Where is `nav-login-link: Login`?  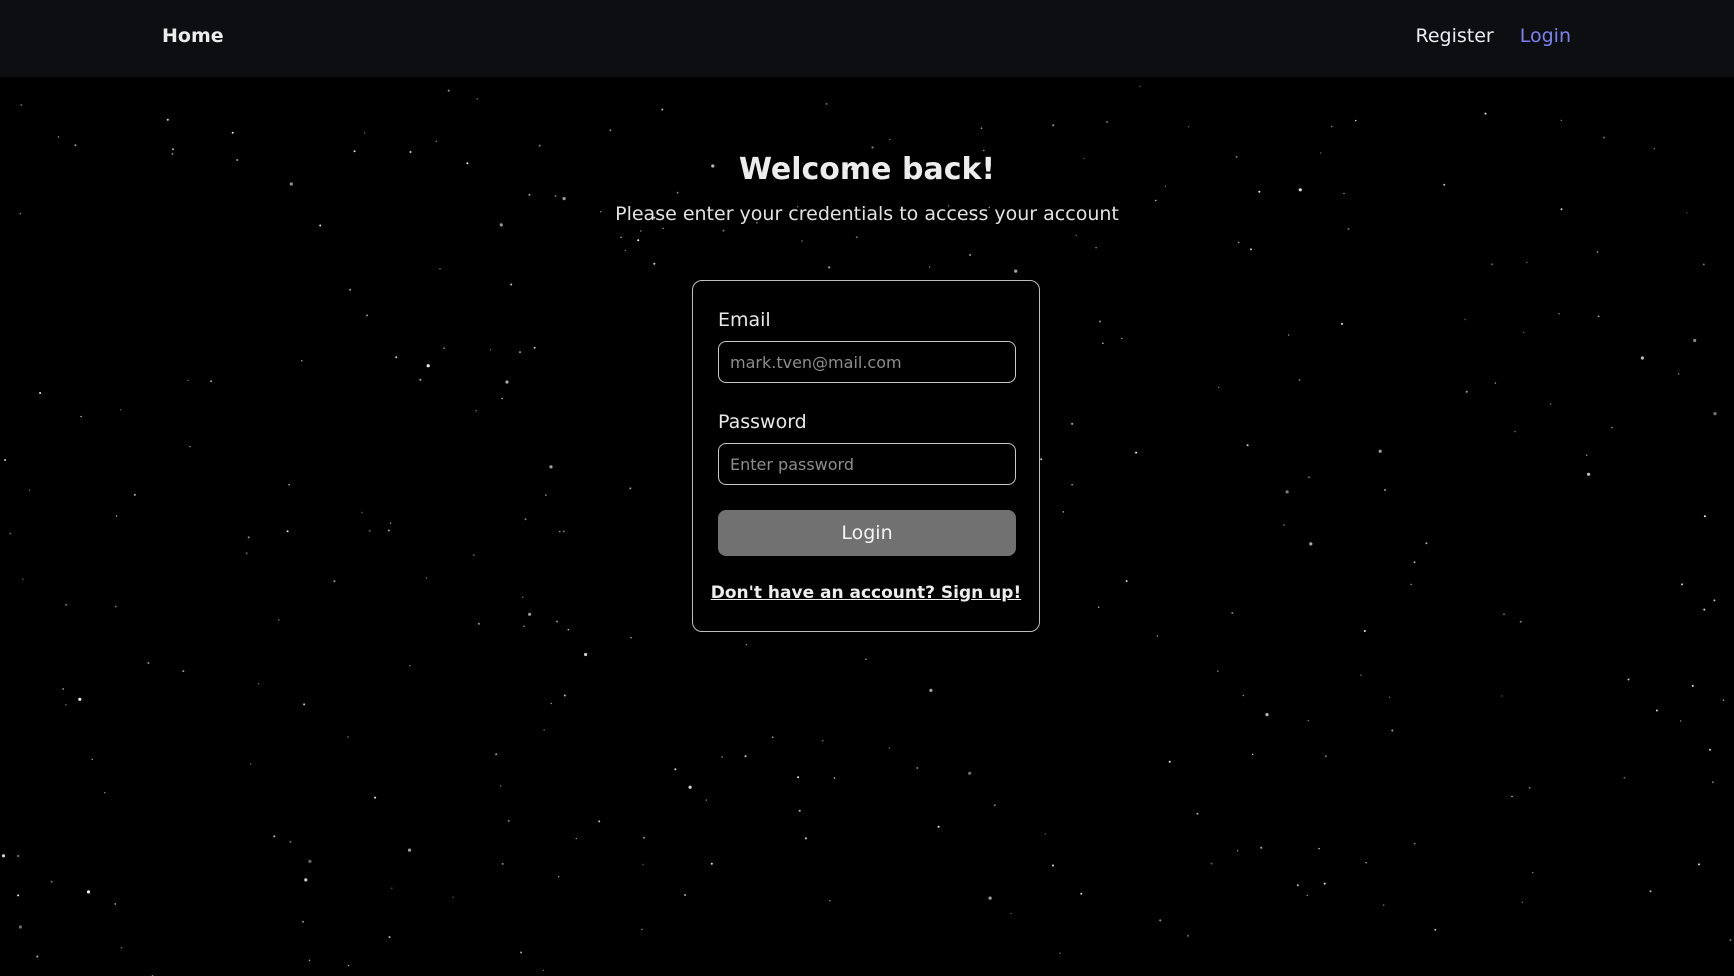
nav-login-link: Login is located at coordinates (1545, 36).